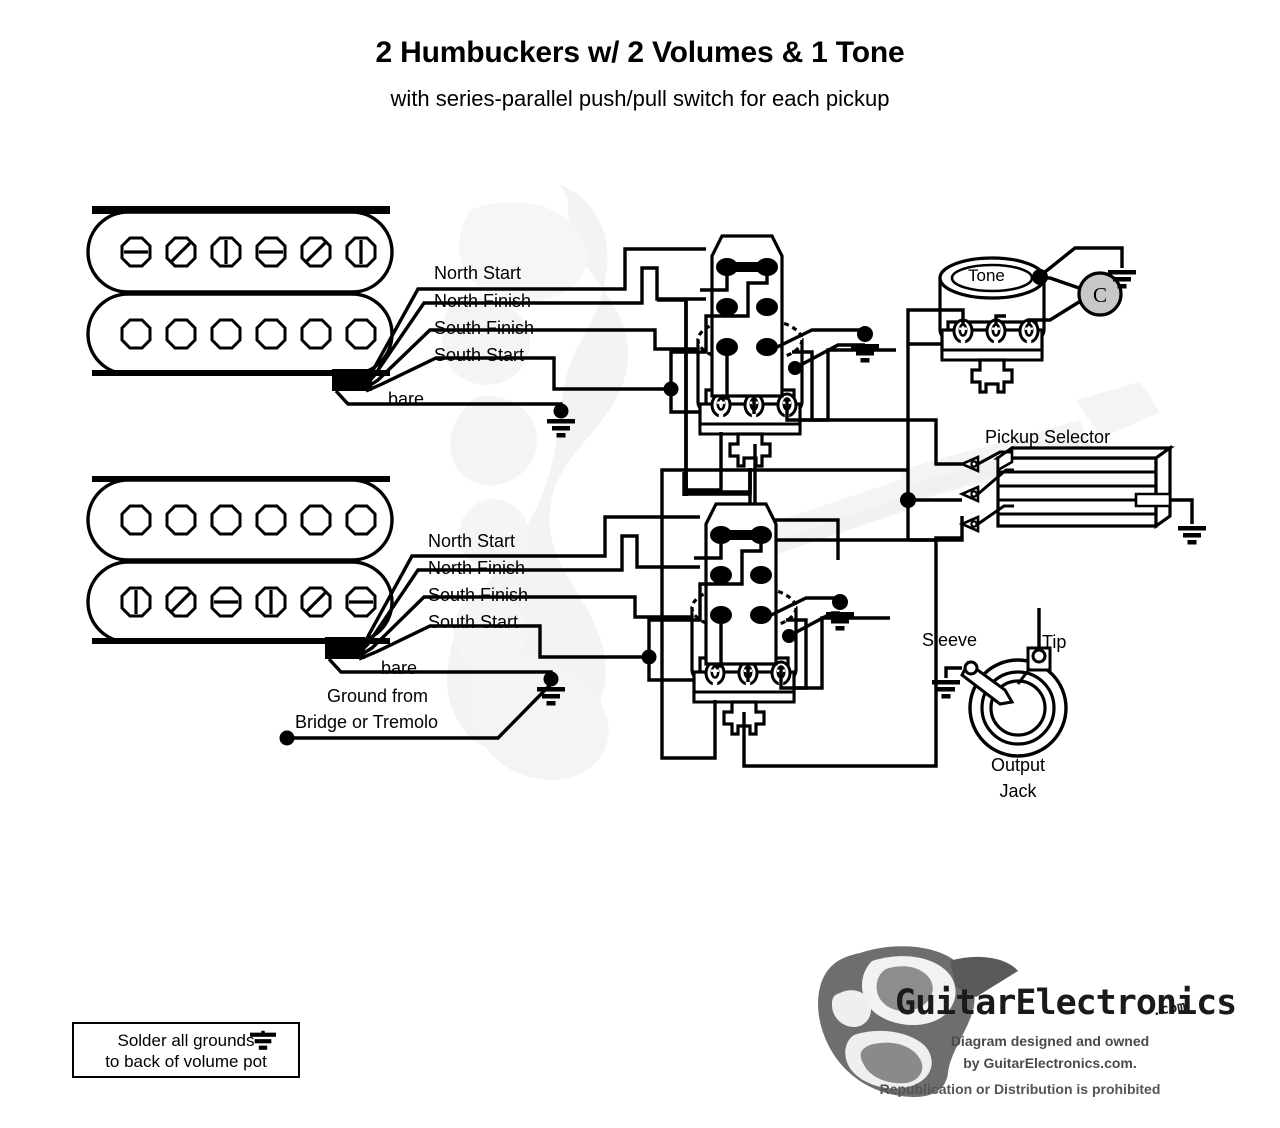  What do you see at coordinates (1054, 642) in the screenshot?
I see `jack-tip-label: Tip` at bounding box center [1054, 642].